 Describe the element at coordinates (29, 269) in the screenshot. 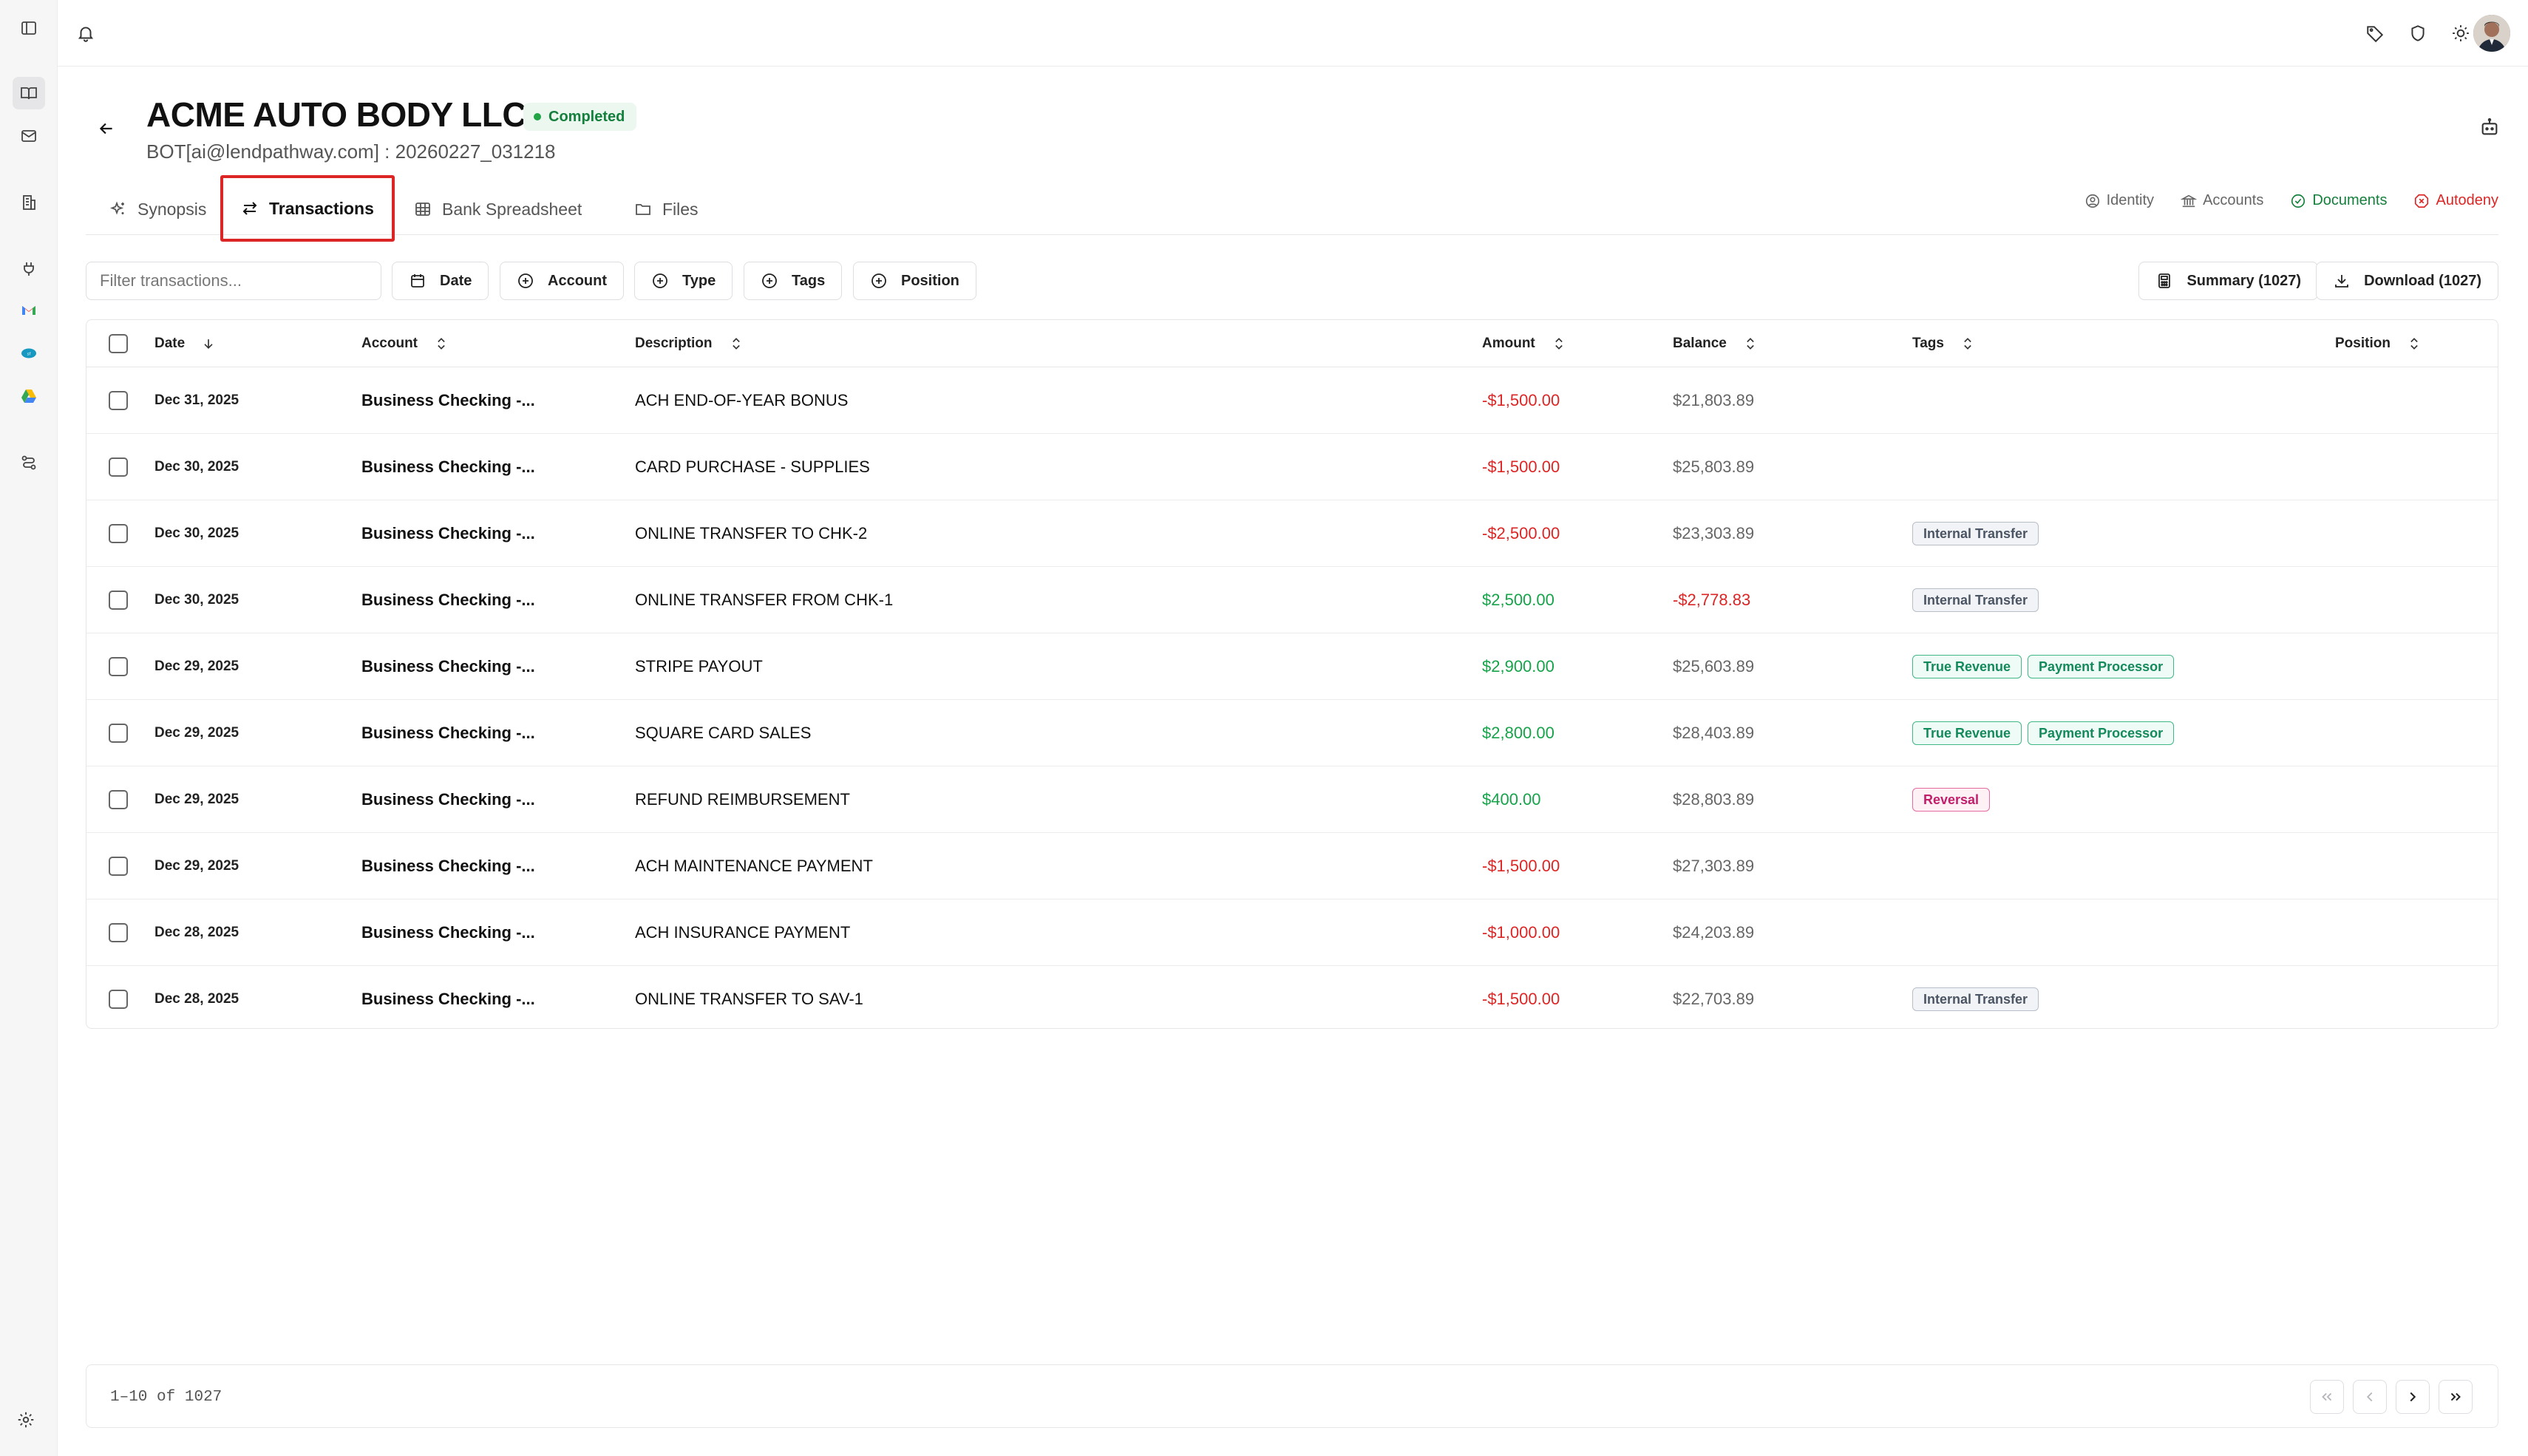

I see `plug-icon` at that location.